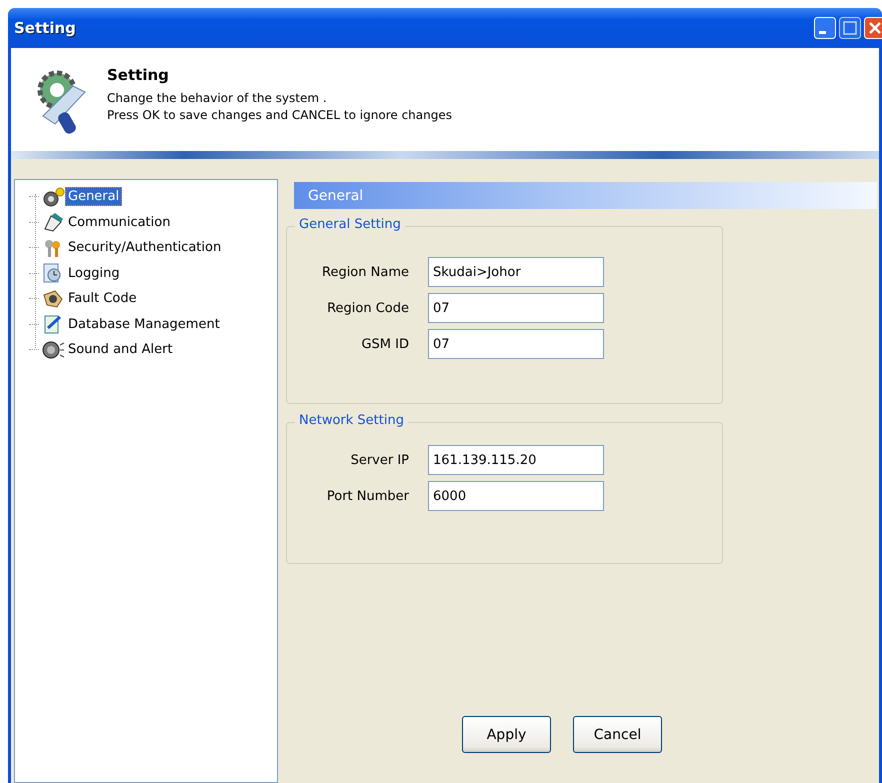 This screenshot has width=882, height=783. I want to click on header-description: Press OK to save changes and CANCEL to ignore changes, so click(279, 115).